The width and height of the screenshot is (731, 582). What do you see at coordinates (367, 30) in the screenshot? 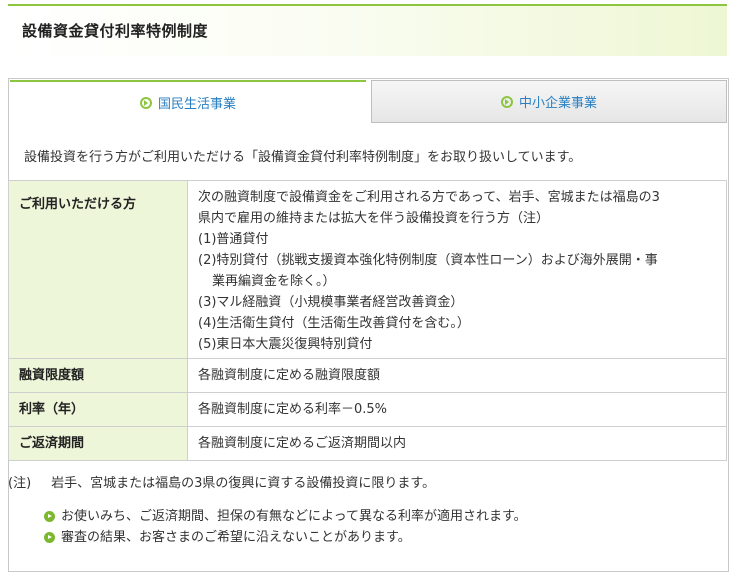
I see `page-header: 設備資金貸付利率特例制度` at bounding box center [367, 30].